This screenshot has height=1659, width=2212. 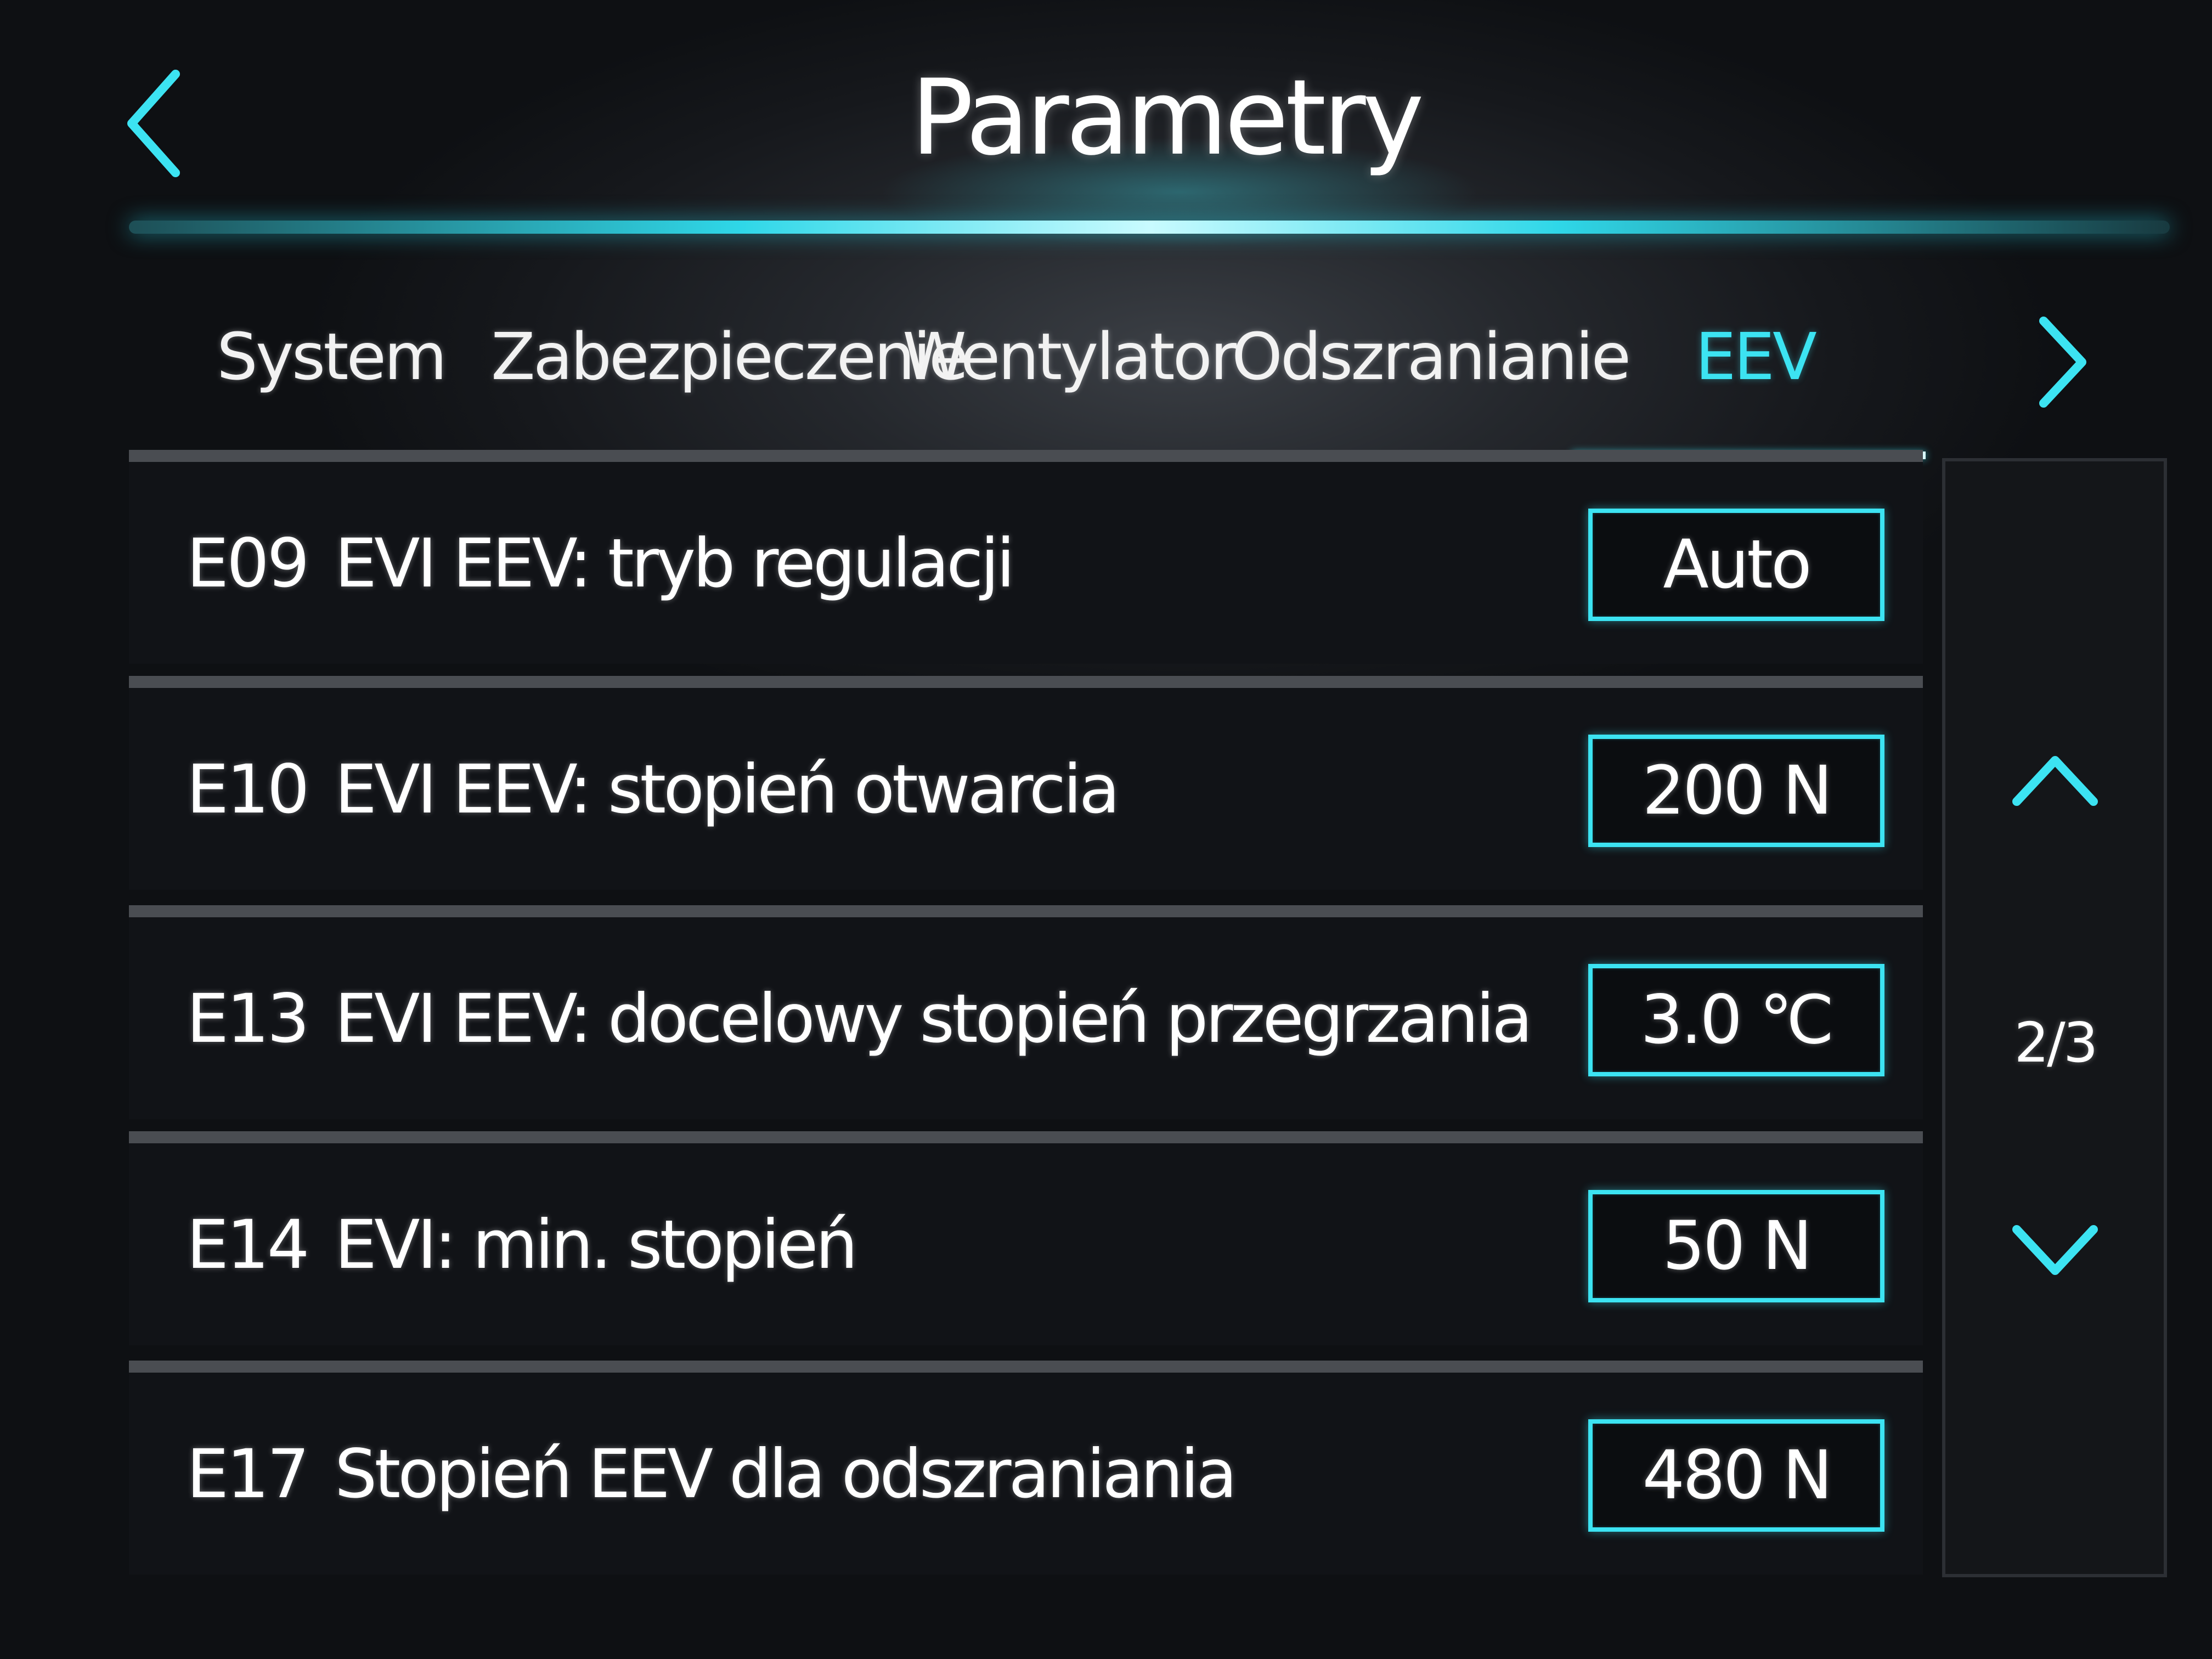 What do you see at coordinates (727, 790) in the screenshot?
I see `parameter-label: EVI EEV: stopień otwarcia` at bounding box center [727, 790].